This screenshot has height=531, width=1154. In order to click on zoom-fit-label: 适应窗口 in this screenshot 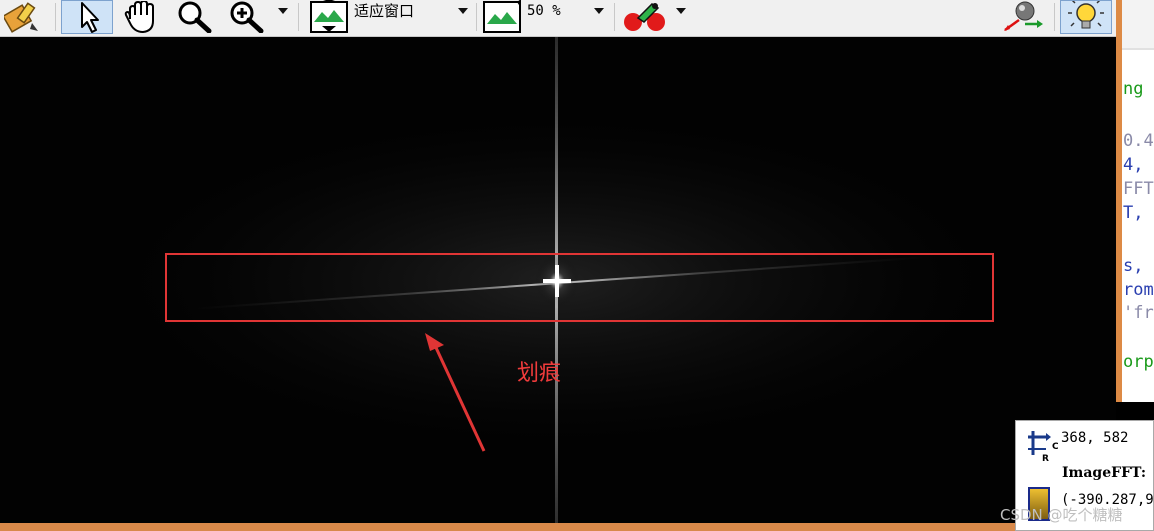, I will do `click(384, 11)`.